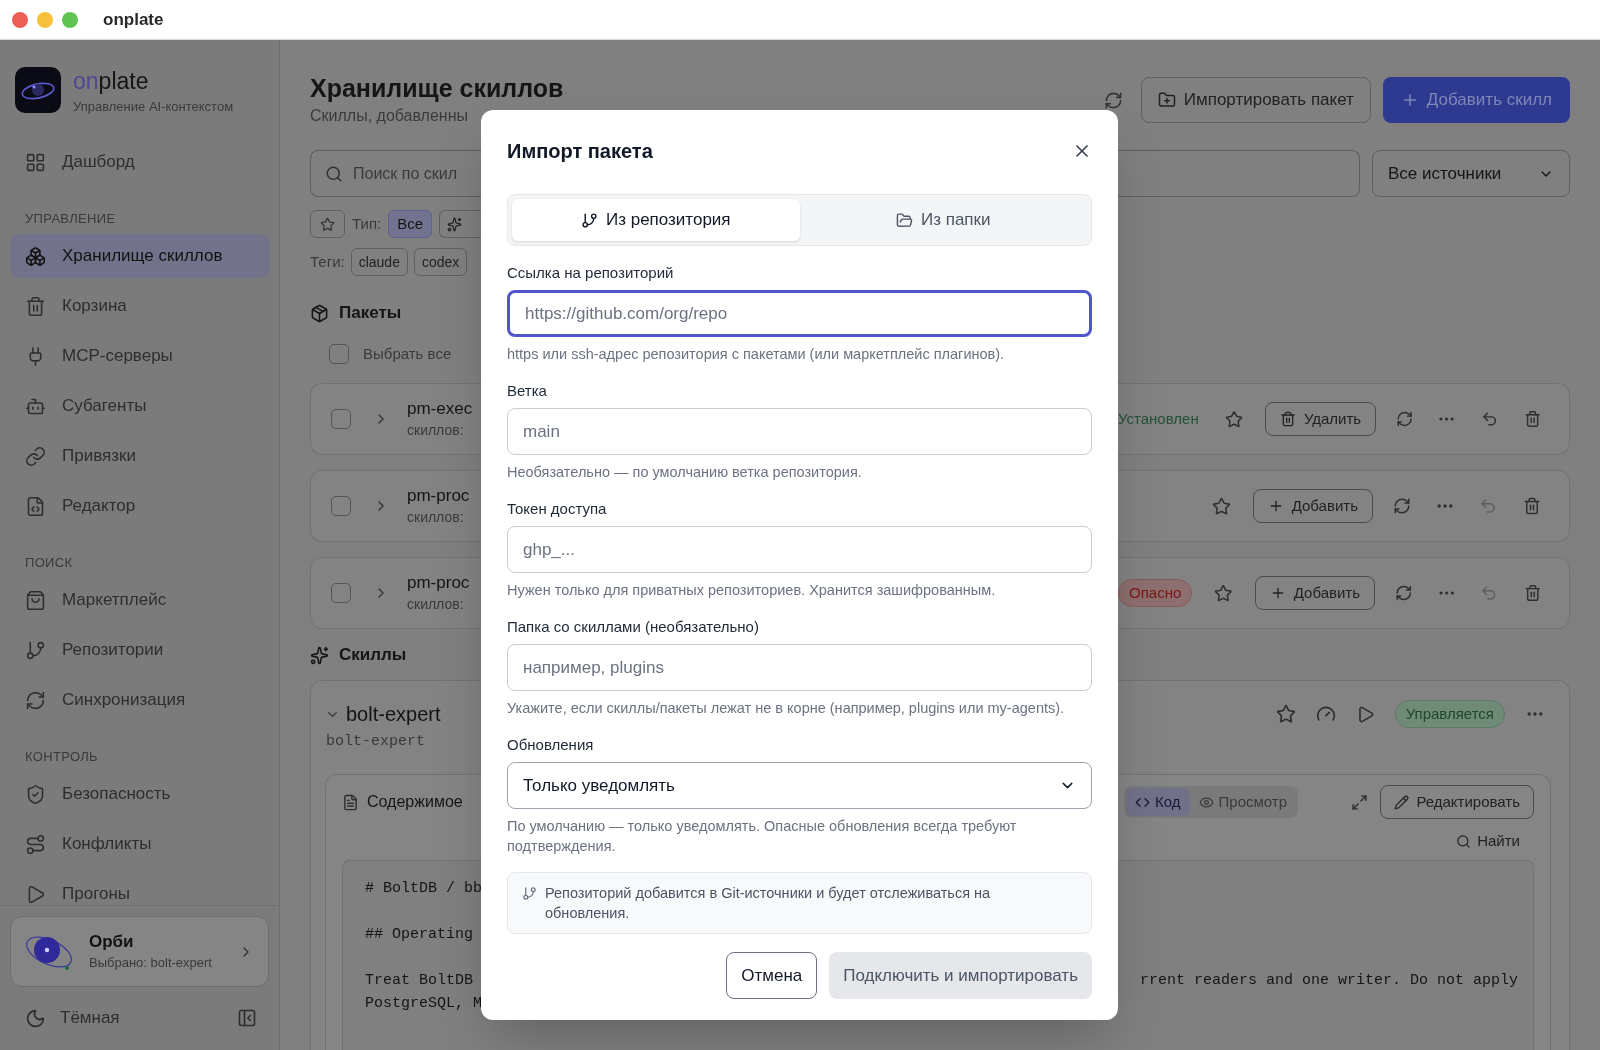 The width and height of the screenshot is (1600, 1050). I want to click on nav-item: Конфликты, so click(139, 844).